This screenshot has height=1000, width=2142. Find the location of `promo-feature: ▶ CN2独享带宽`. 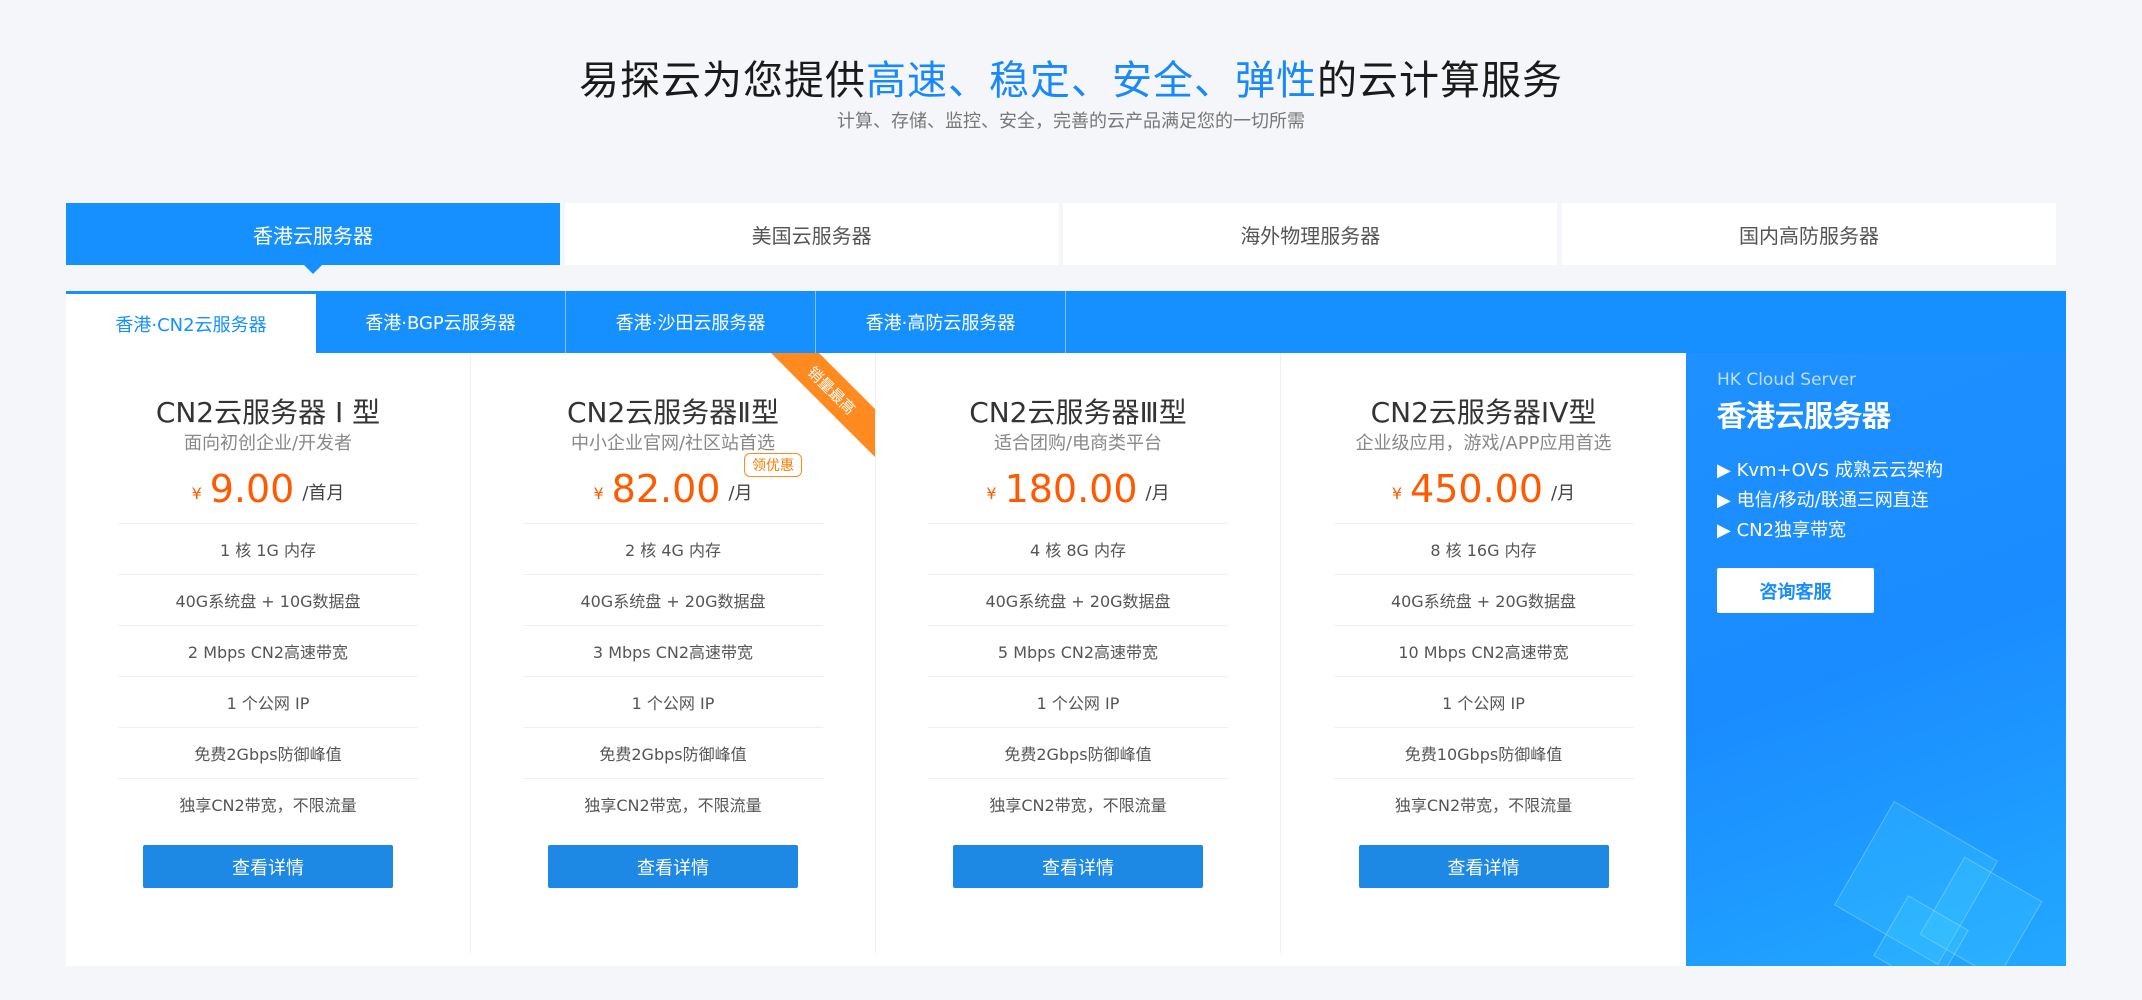

promo-feature: ▶ CN2独享带宽 is located at coordinates (1782, 530).